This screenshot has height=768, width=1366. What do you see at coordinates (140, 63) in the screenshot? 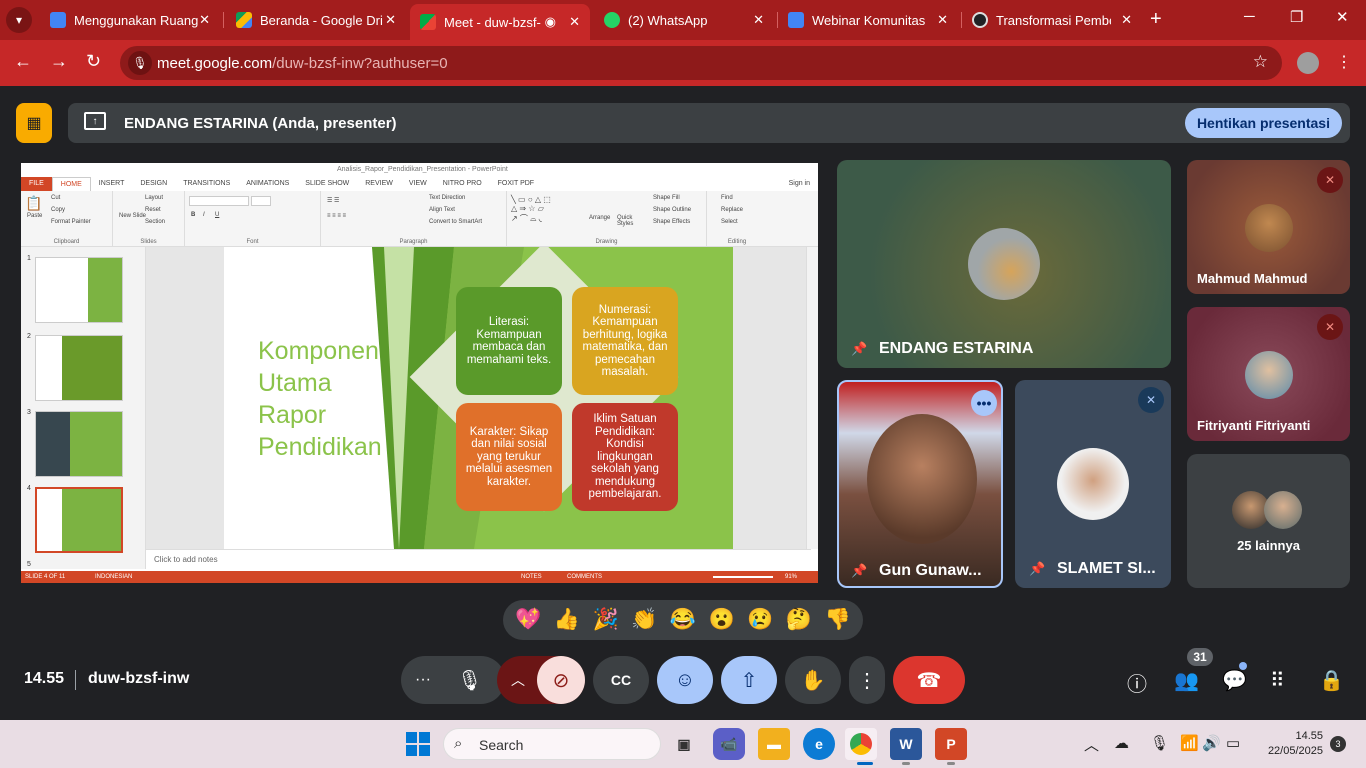
I see `microphone-permission-icon: 🎙` at bounding box center [140, 63].